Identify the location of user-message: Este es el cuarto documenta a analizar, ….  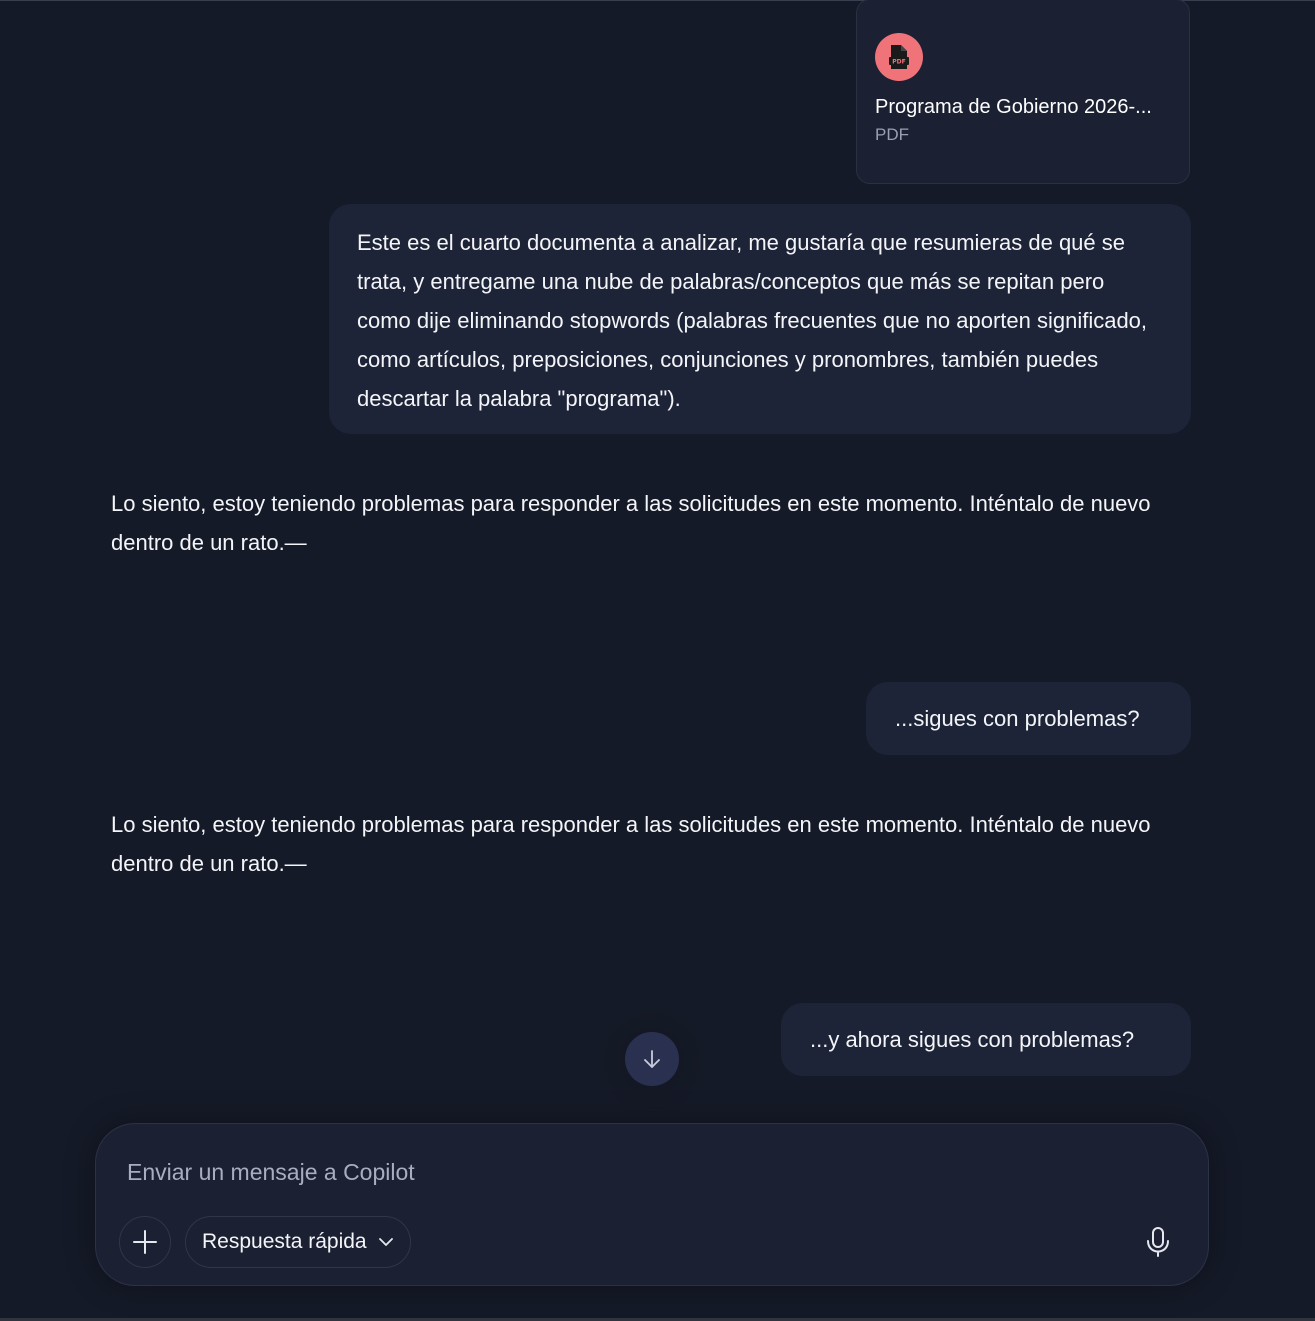
(760, 319).